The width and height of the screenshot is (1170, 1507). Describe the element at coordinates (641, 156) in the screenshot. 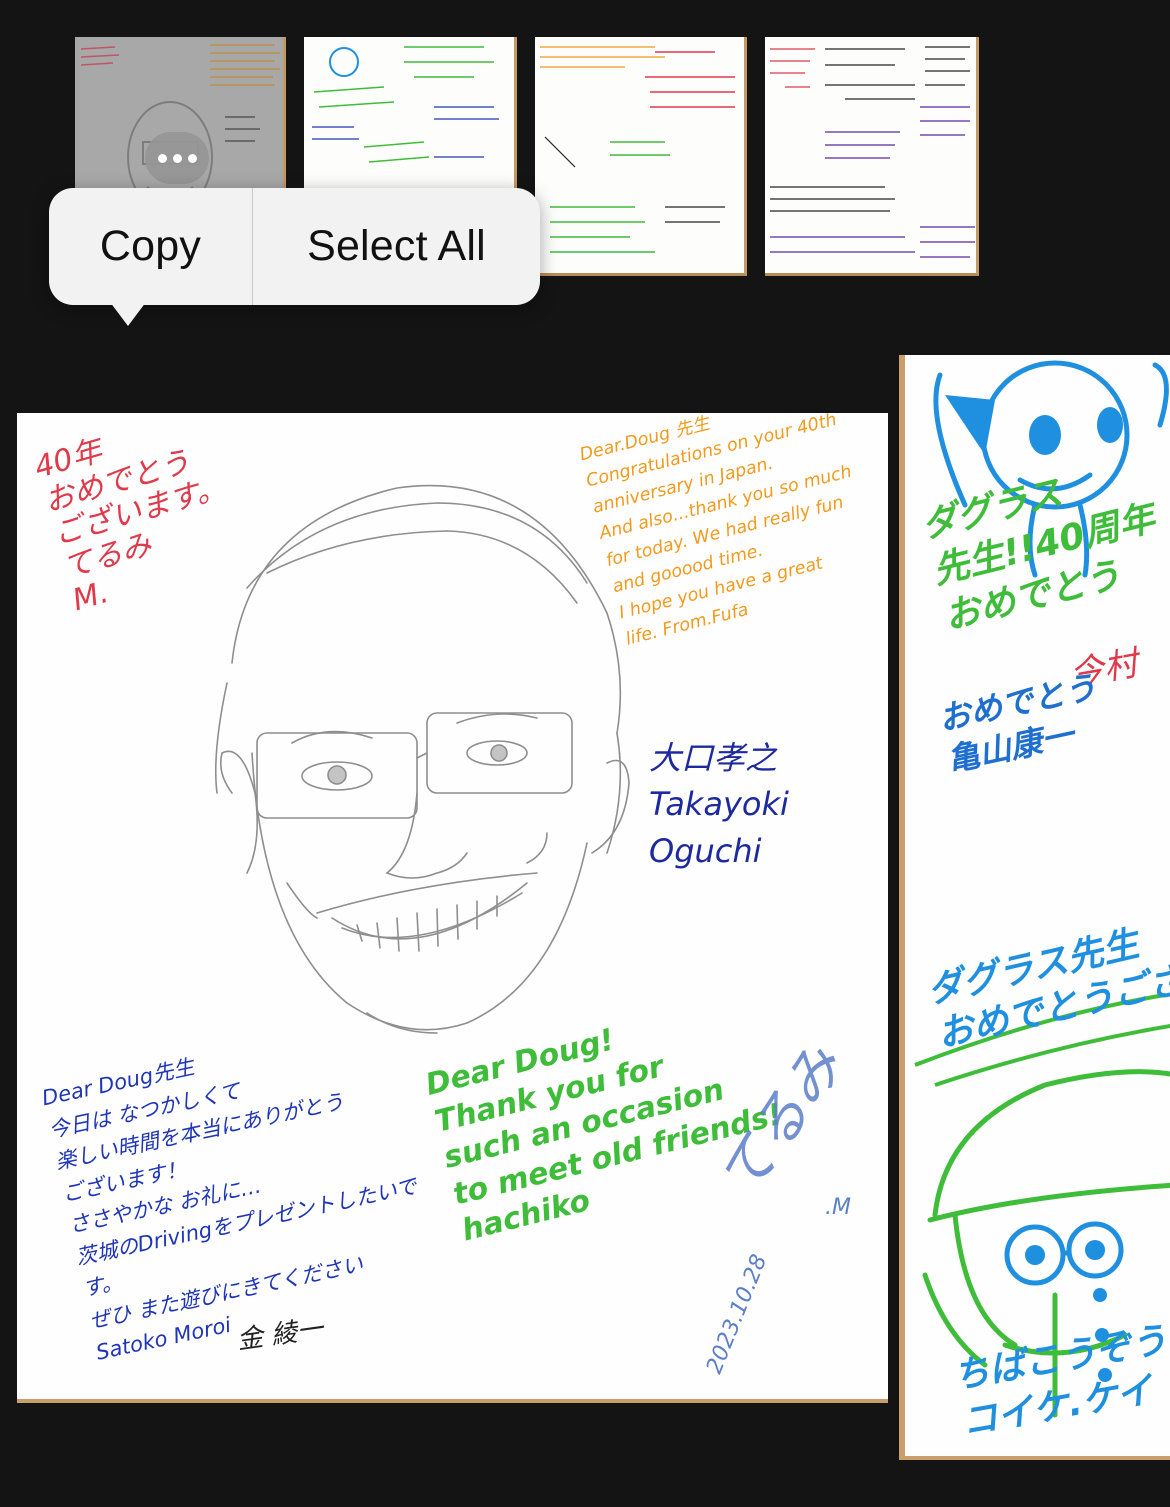

I see `thumbnail-congratulations-card` at that location.